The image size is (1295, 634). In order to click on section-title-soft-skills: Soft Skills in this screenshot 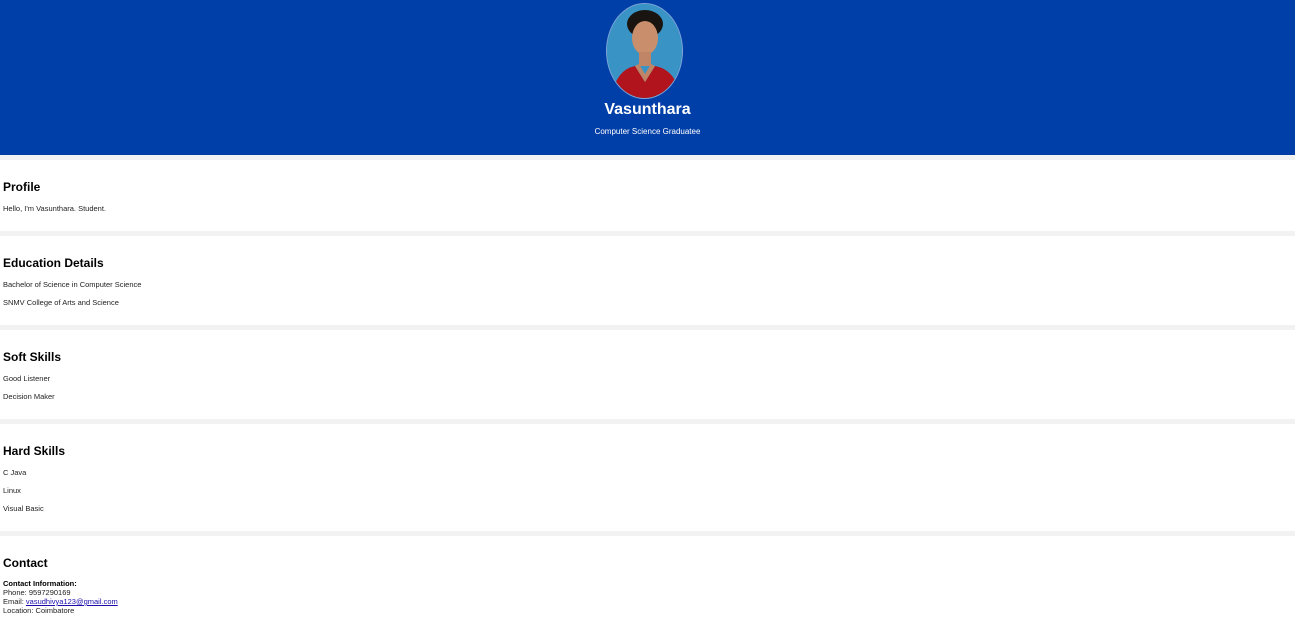, I will do `click(32, 357)`.